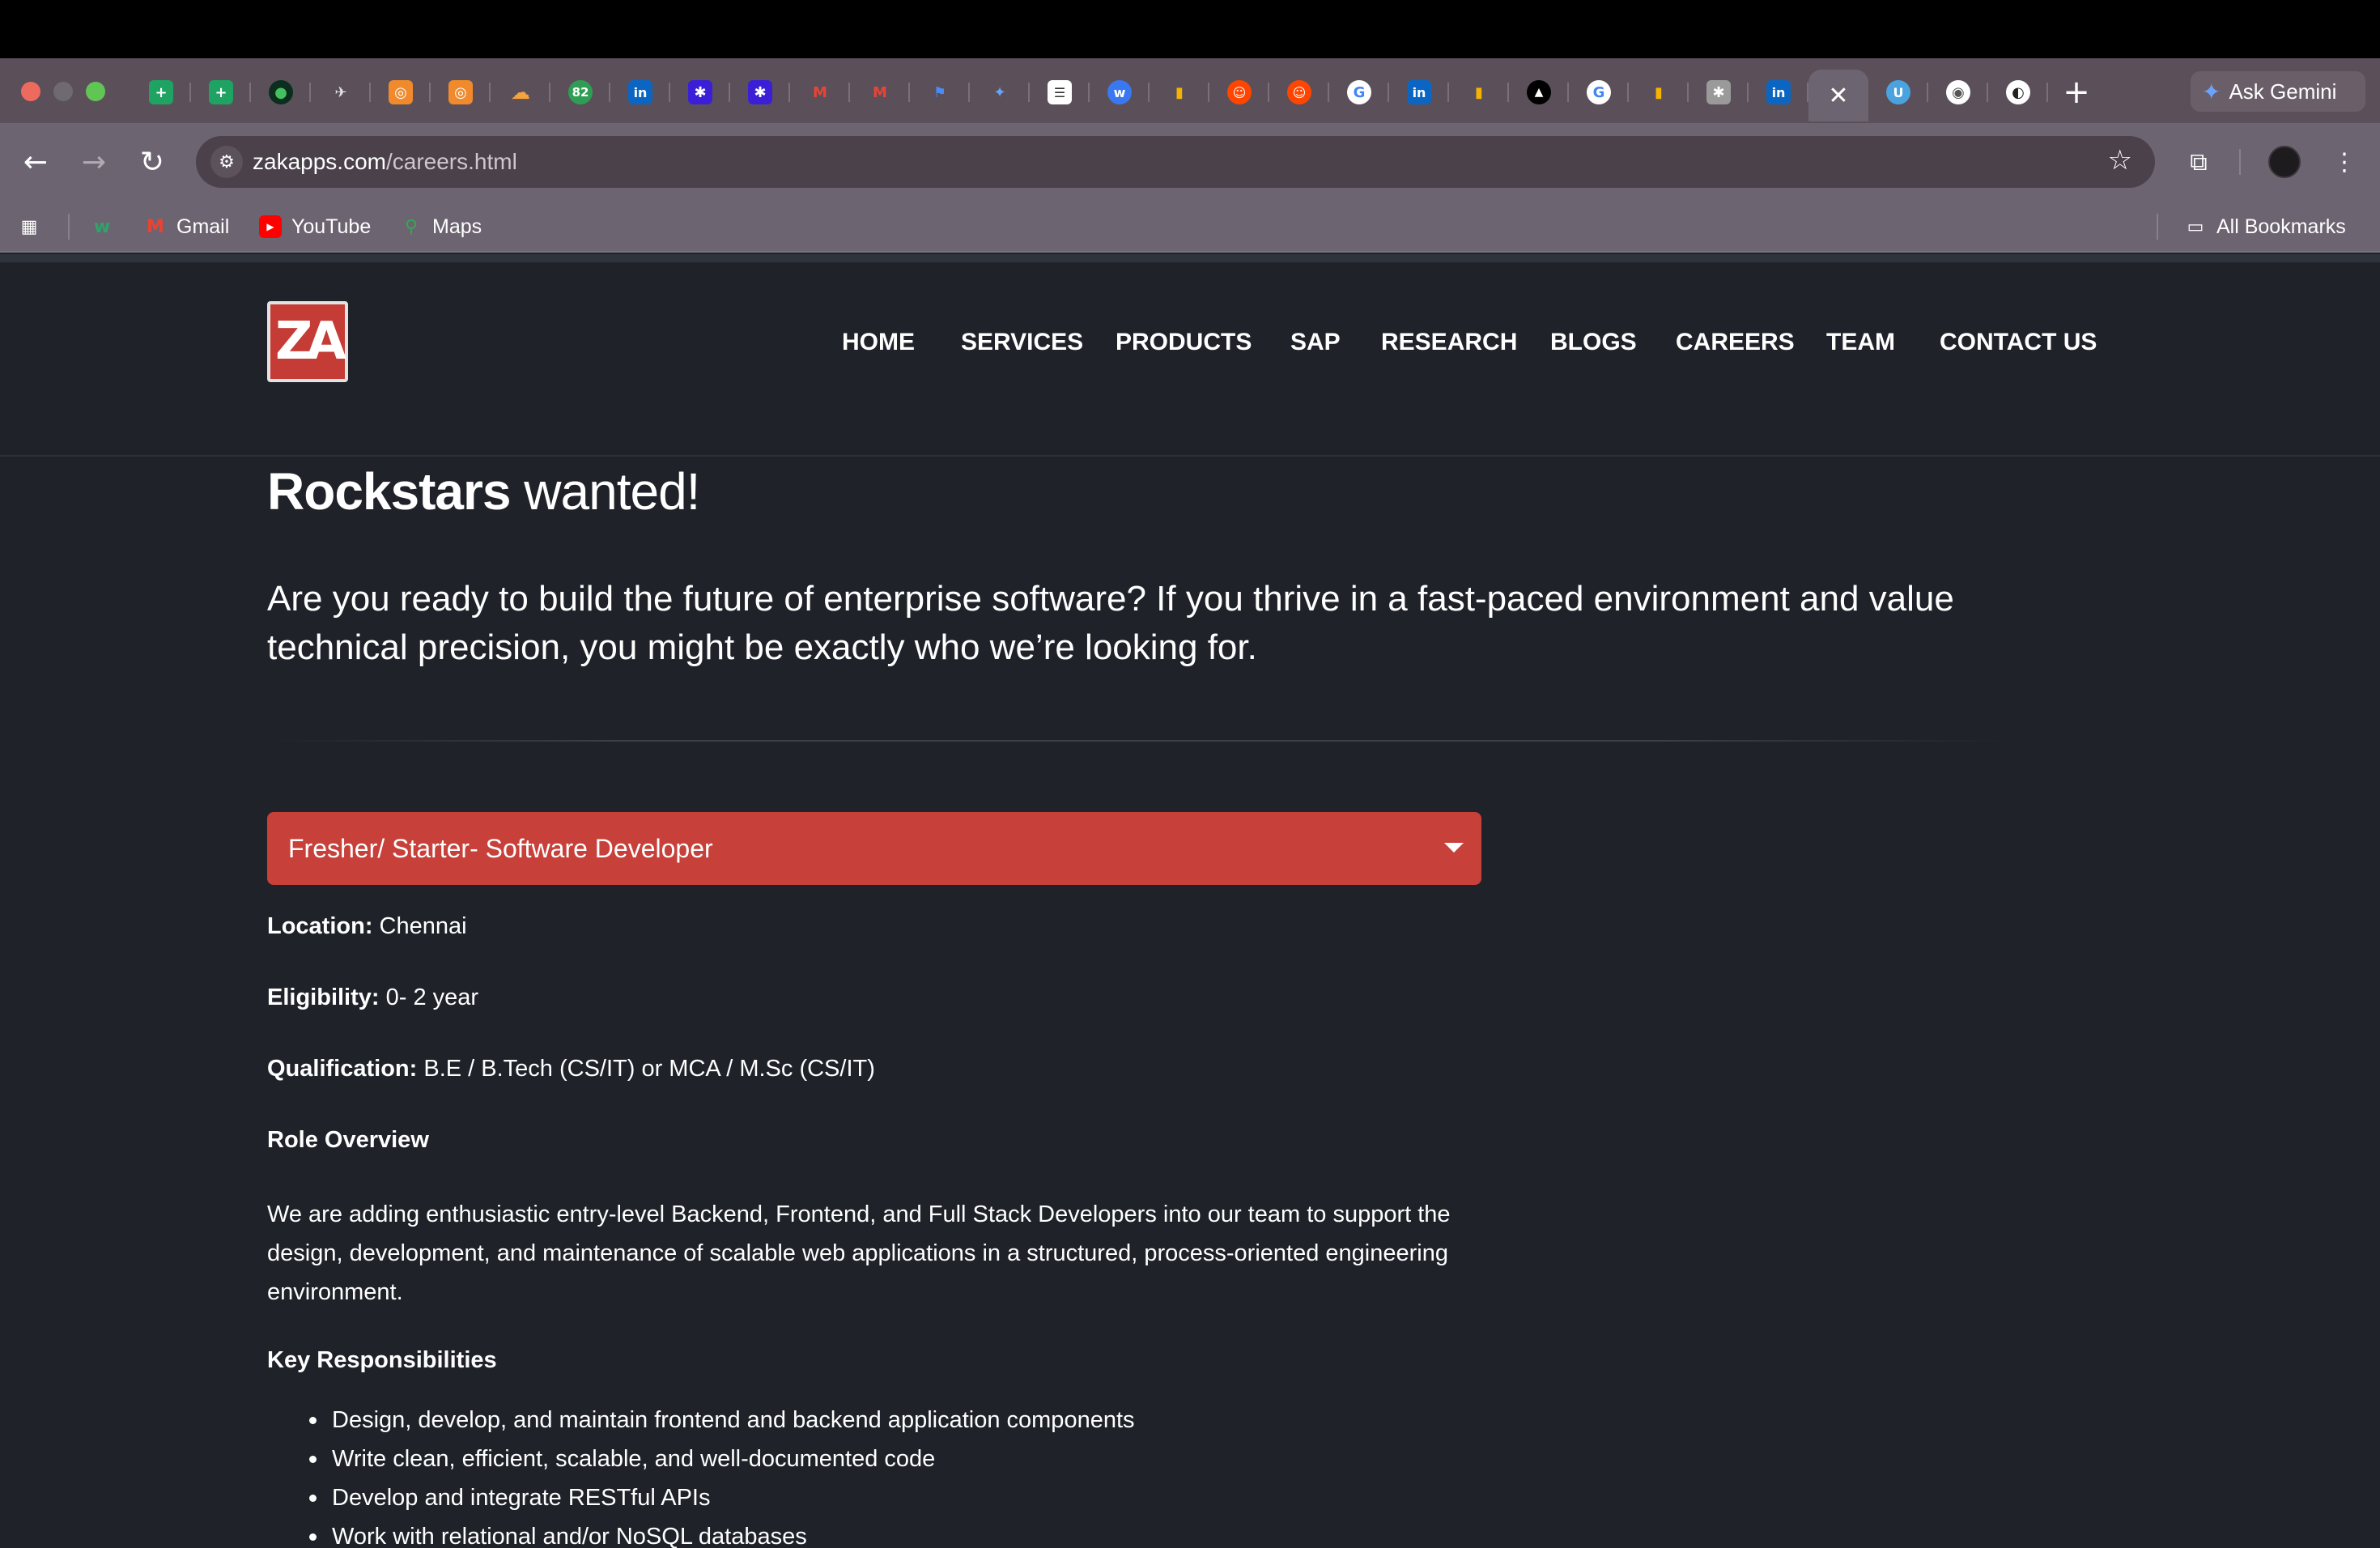 This screenshot has width=2380, height=1548. I want to click on tab-active-careers: ✕, so click(1838, 96).